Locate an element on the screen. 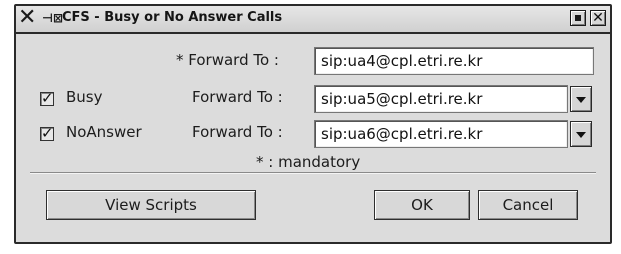  mandatory-forward-label: * Forward To : is located at coordinates (227, 60).